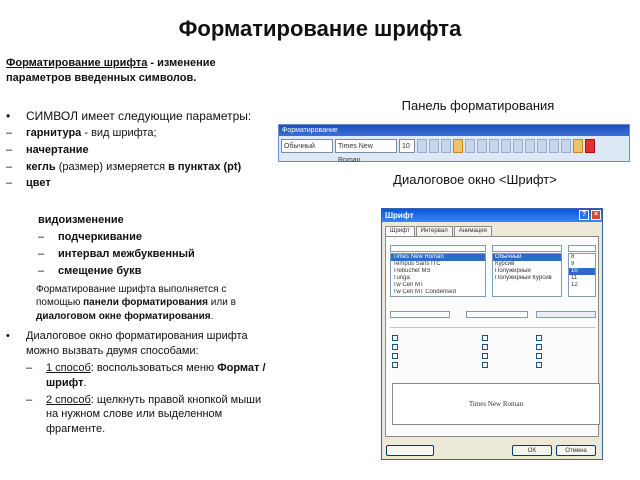 The width and height of the screenshot is (640, 480). What do you see at coordinates (438, 271) in the screenshot?
I see `list-item: Trebuchet MS` at bounding box center [438, 271].